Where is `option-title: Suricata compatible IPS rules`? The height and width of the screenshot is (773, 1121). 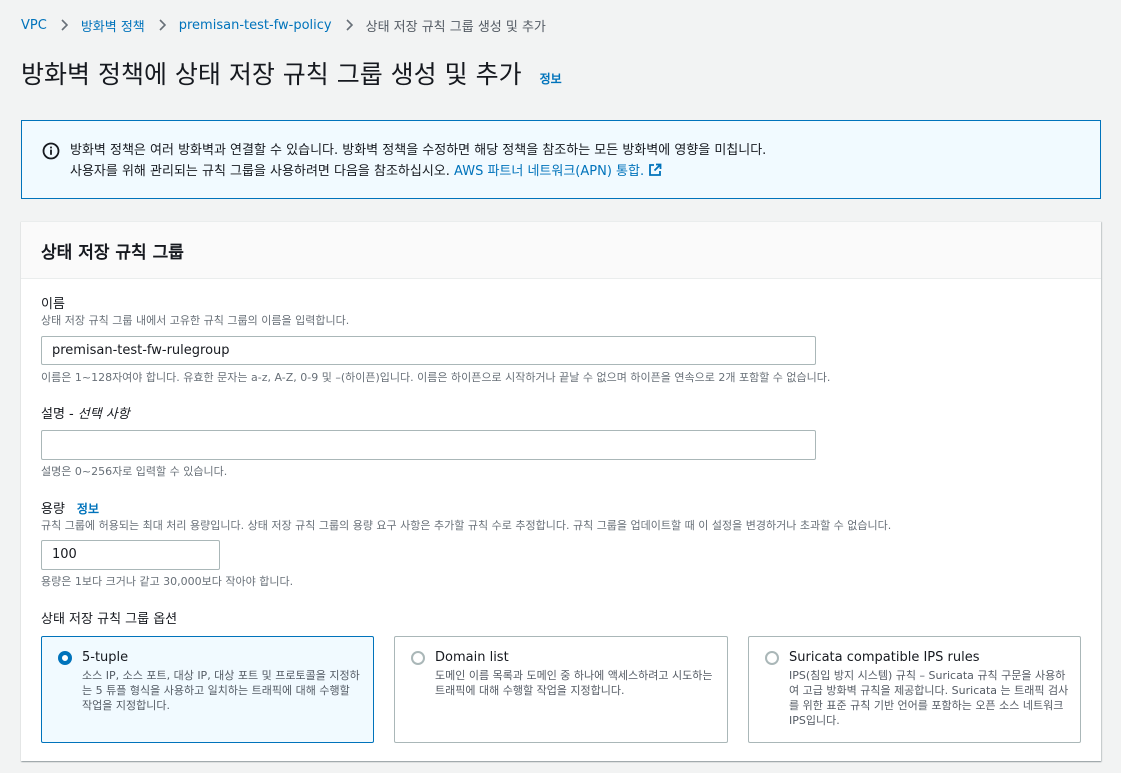
option-title: Suricata compatible IPS rules is located at coordinates (884, 657).